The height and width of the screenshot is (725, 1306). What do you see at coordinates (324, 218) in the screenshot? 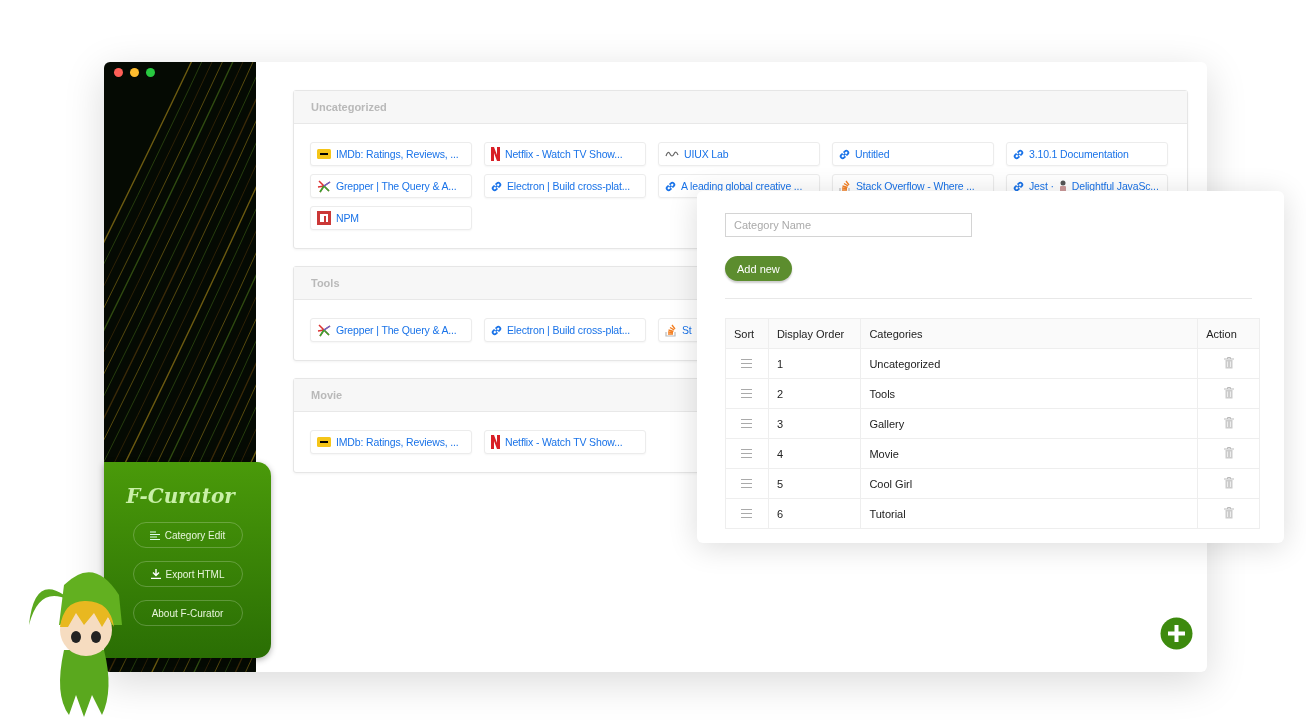
I see `npm-logo-icon` at bounding box center [324, 218].